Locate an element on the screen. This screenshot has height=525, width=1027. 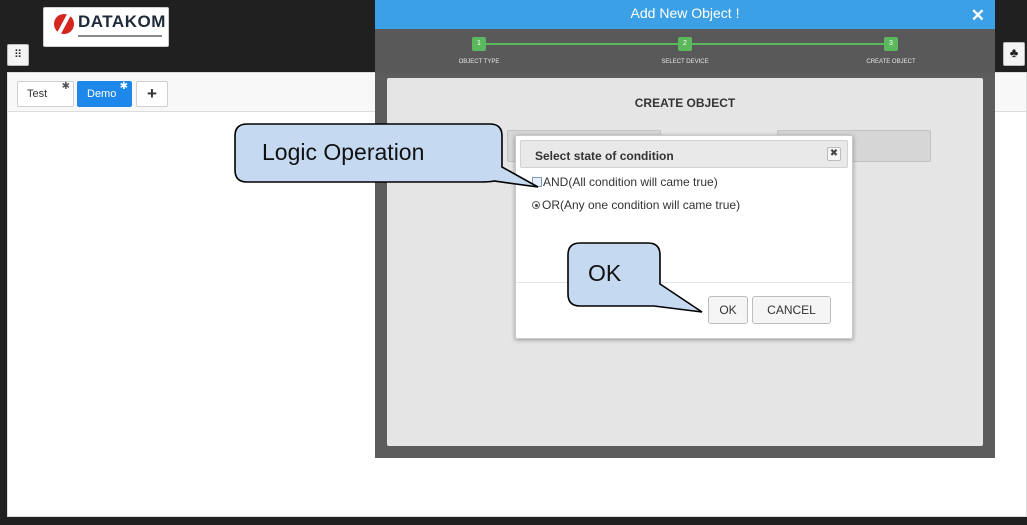
tree-view-button: ♣ is located at coordinates (1014, 54).